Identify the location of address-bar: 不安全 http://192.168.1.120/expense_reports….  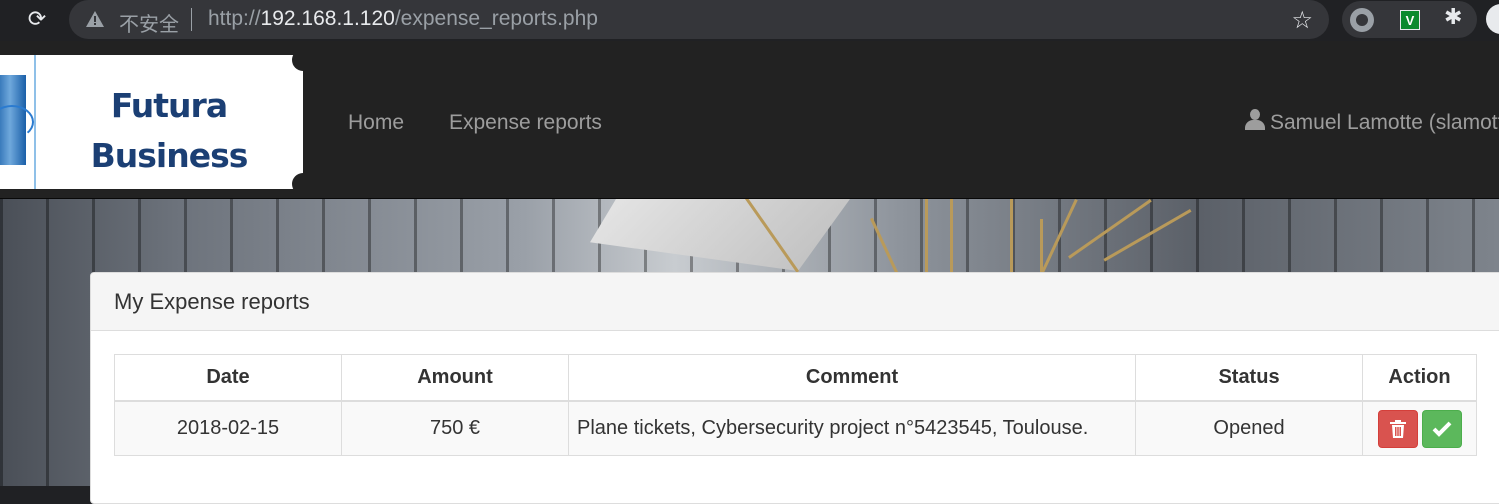
(699, 19).